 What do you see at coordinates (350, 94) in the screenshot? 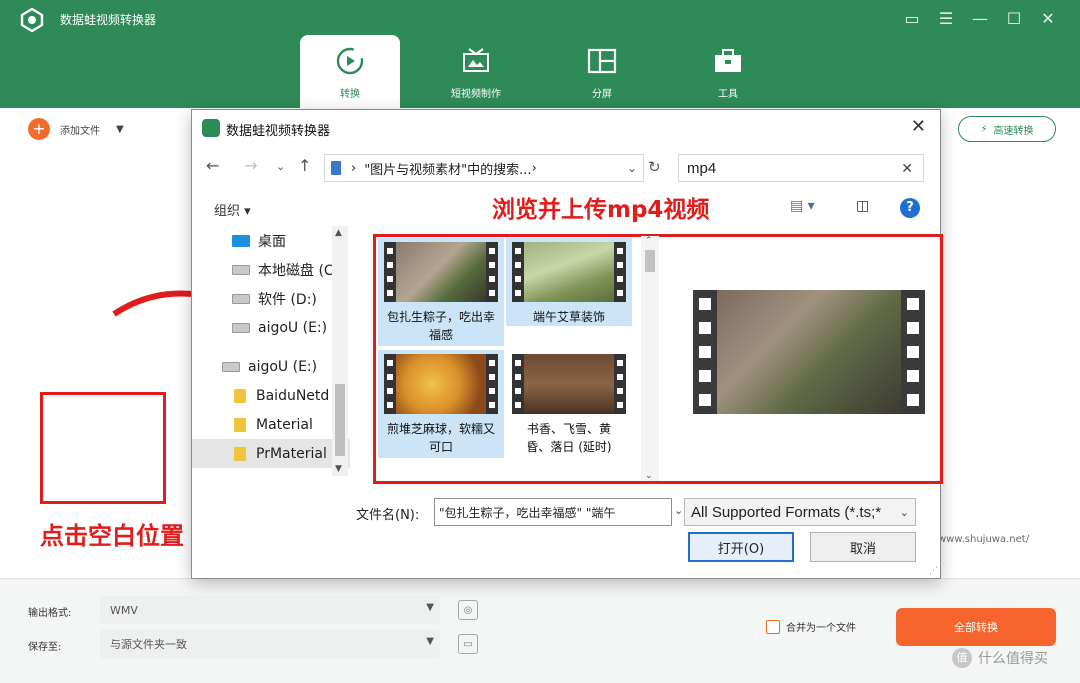
I see `tab-label: 转换` at bounding box center [350, 94].